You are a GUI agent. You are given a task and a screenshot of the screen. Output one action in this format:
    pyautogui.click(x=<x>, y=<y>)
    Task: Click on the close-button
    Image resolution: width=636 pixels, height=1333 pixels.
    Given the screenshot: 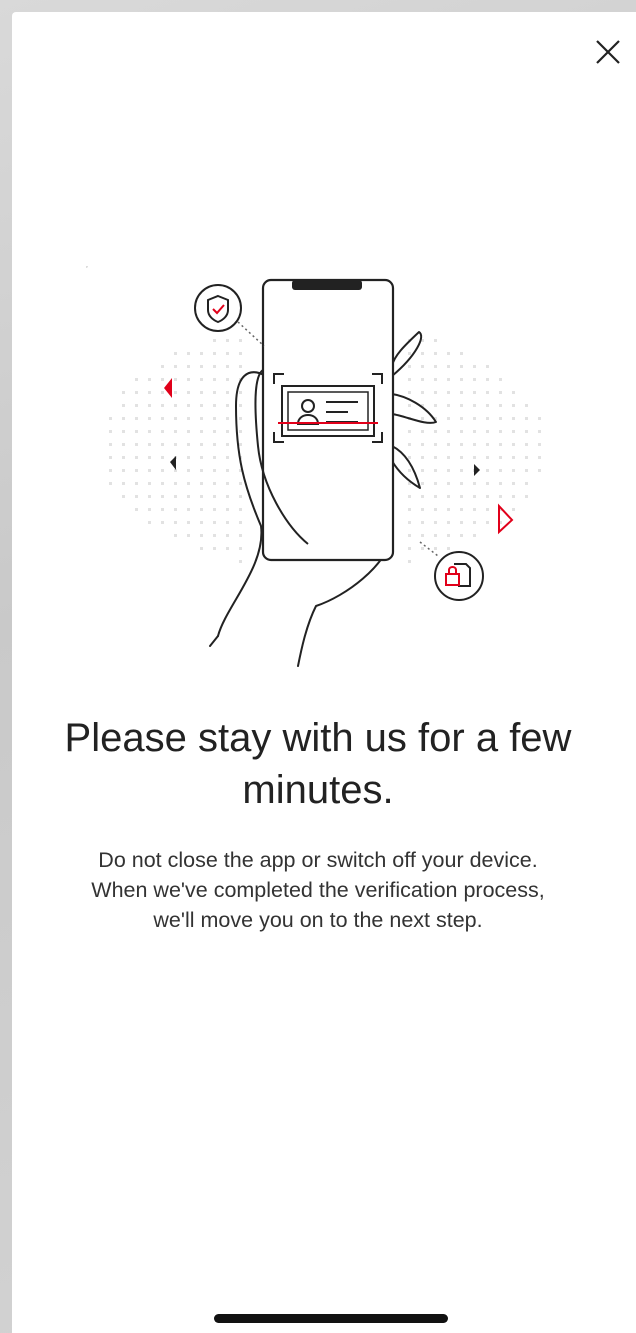 What is the action you would take?
    pyautogui.click(x=608, y=52)
    